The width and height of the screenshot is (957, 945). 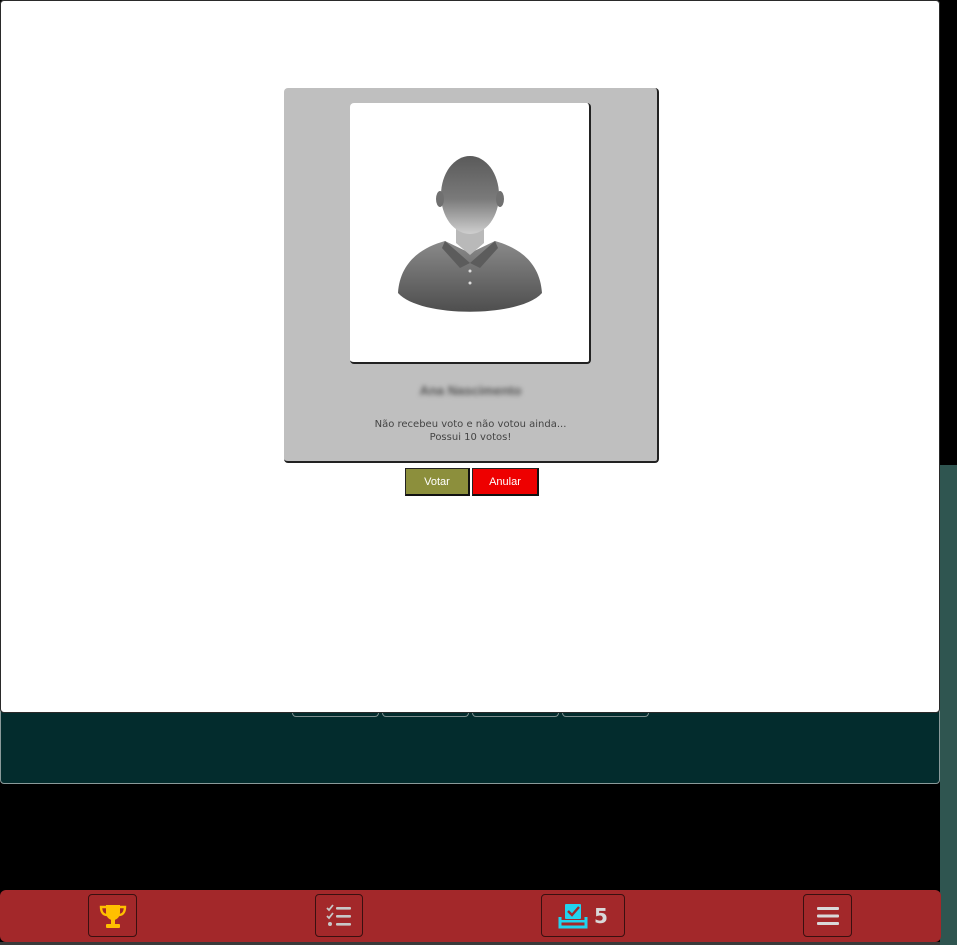 I want to click on nav-tasks-button, so click(x=339, y=915).